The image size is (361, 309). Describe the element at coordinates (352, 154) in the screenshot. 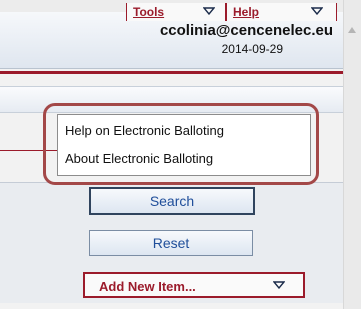

I see `vertical-scrollbar` at that location.